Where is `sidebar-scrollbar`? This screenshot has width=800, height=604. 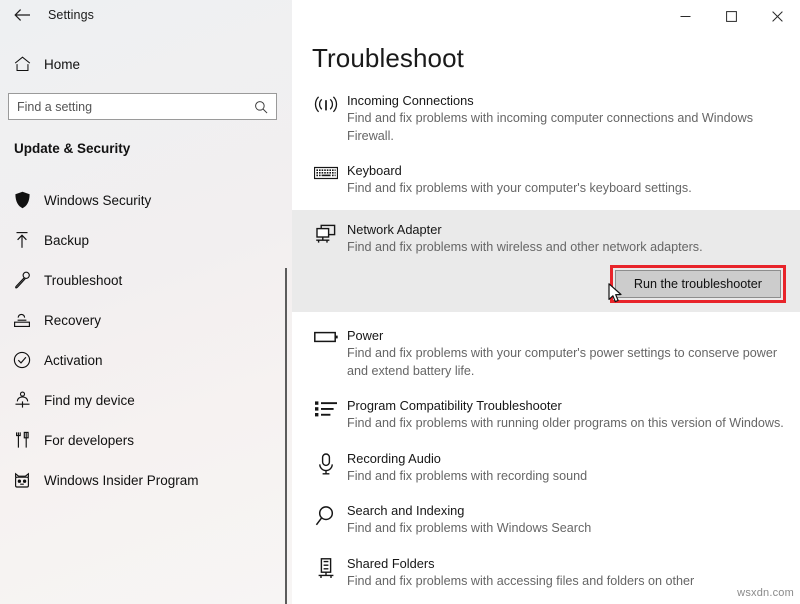 sidebar-scrollbar is located at coordinates (286, 302).